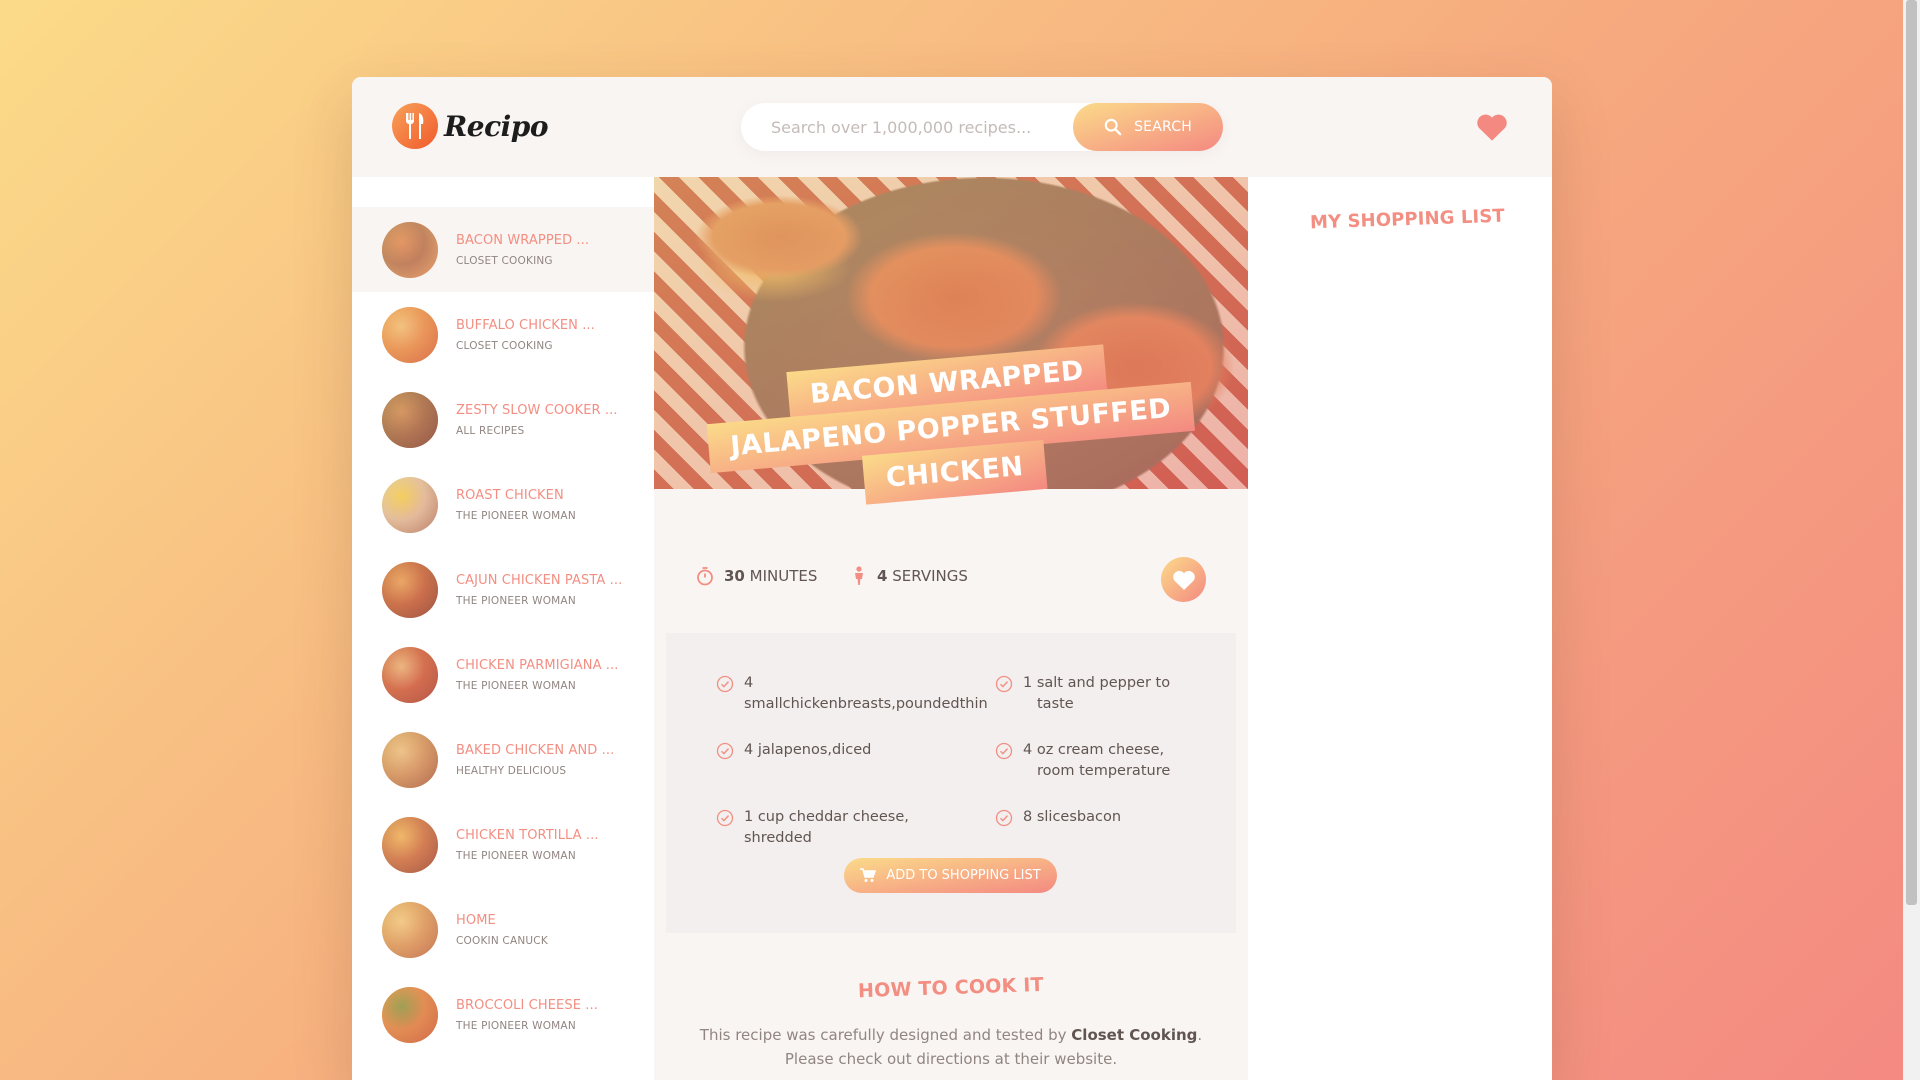  I want to click on result-item: ROAST CHICKEN THE PIONEER WOMAN, so click(503, 504).